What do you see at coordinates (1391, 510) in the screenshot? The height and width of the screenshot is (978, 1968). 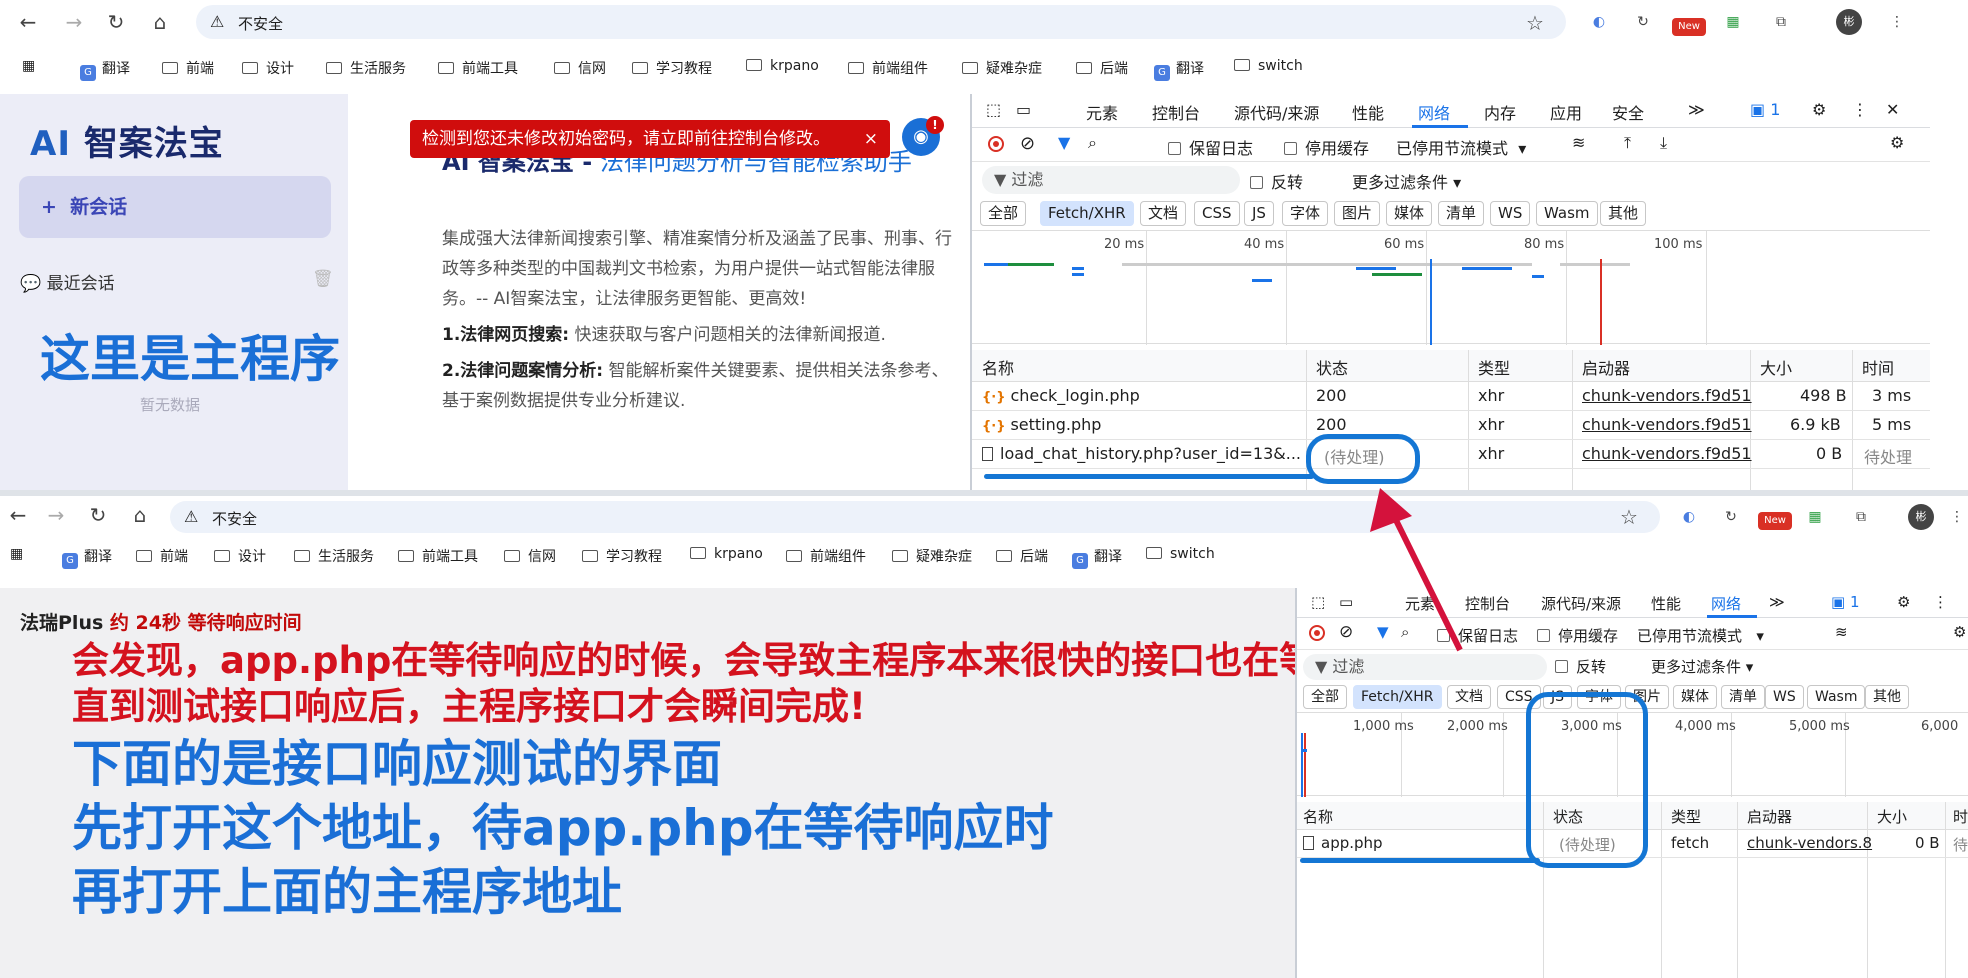 I see `arrow-head` at bounding box center [1391, 510].